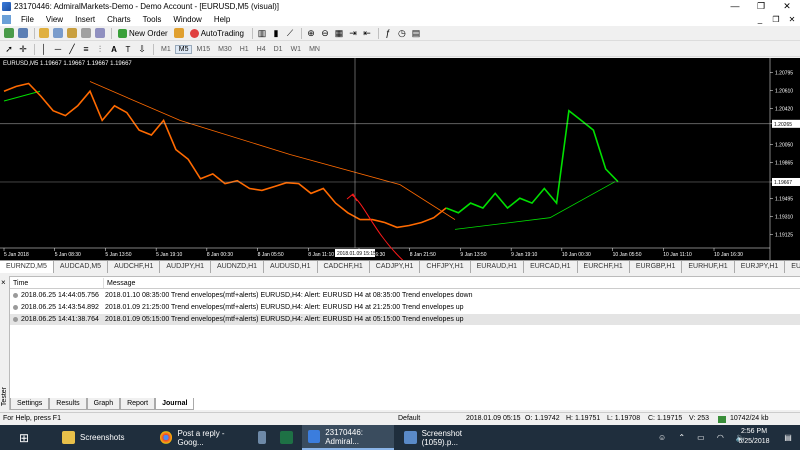 This screenshot has width=800, height=450. I want to click on timeframe-m15: M15, so click(203, 49).